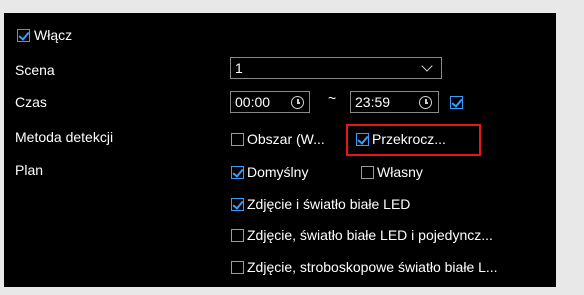 The height and width of the screenshot is (295, 584). Describe the element at coordinates (35, 70) in the screenshot. I see `scene-label: Scena` at that location.